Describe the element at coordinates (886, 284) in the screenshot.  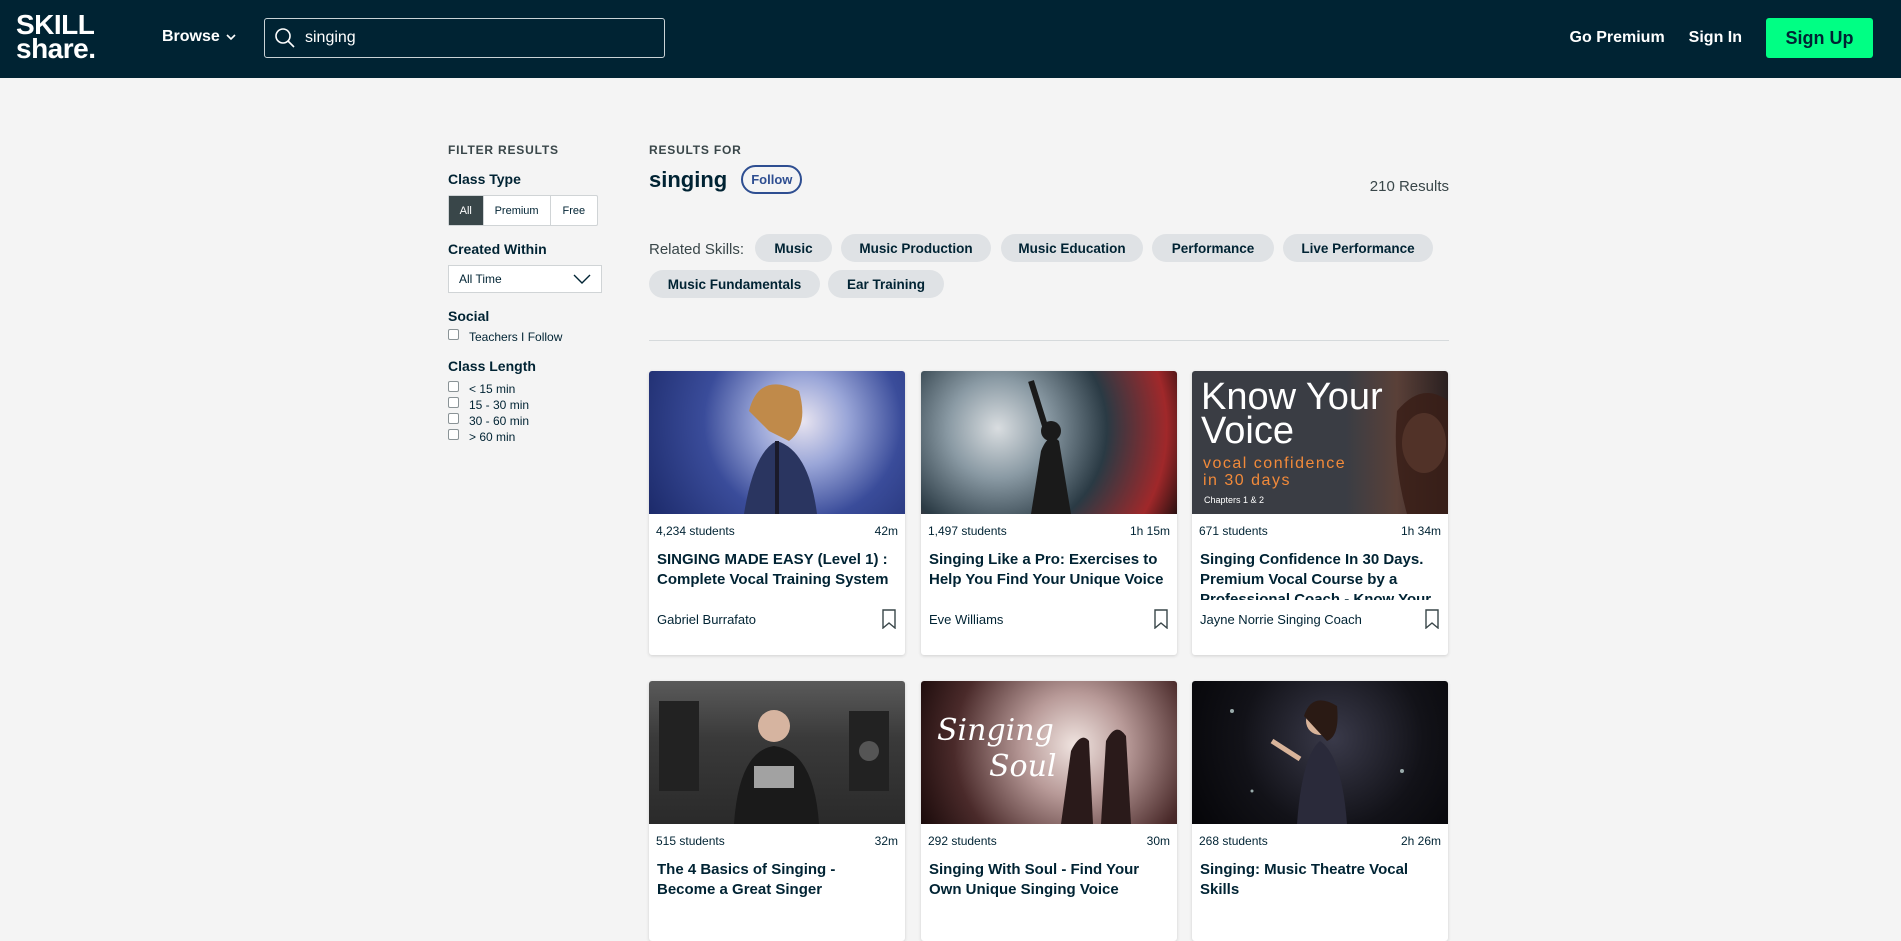
I see `skill-chip-ear-training: Ear Training` at that location.